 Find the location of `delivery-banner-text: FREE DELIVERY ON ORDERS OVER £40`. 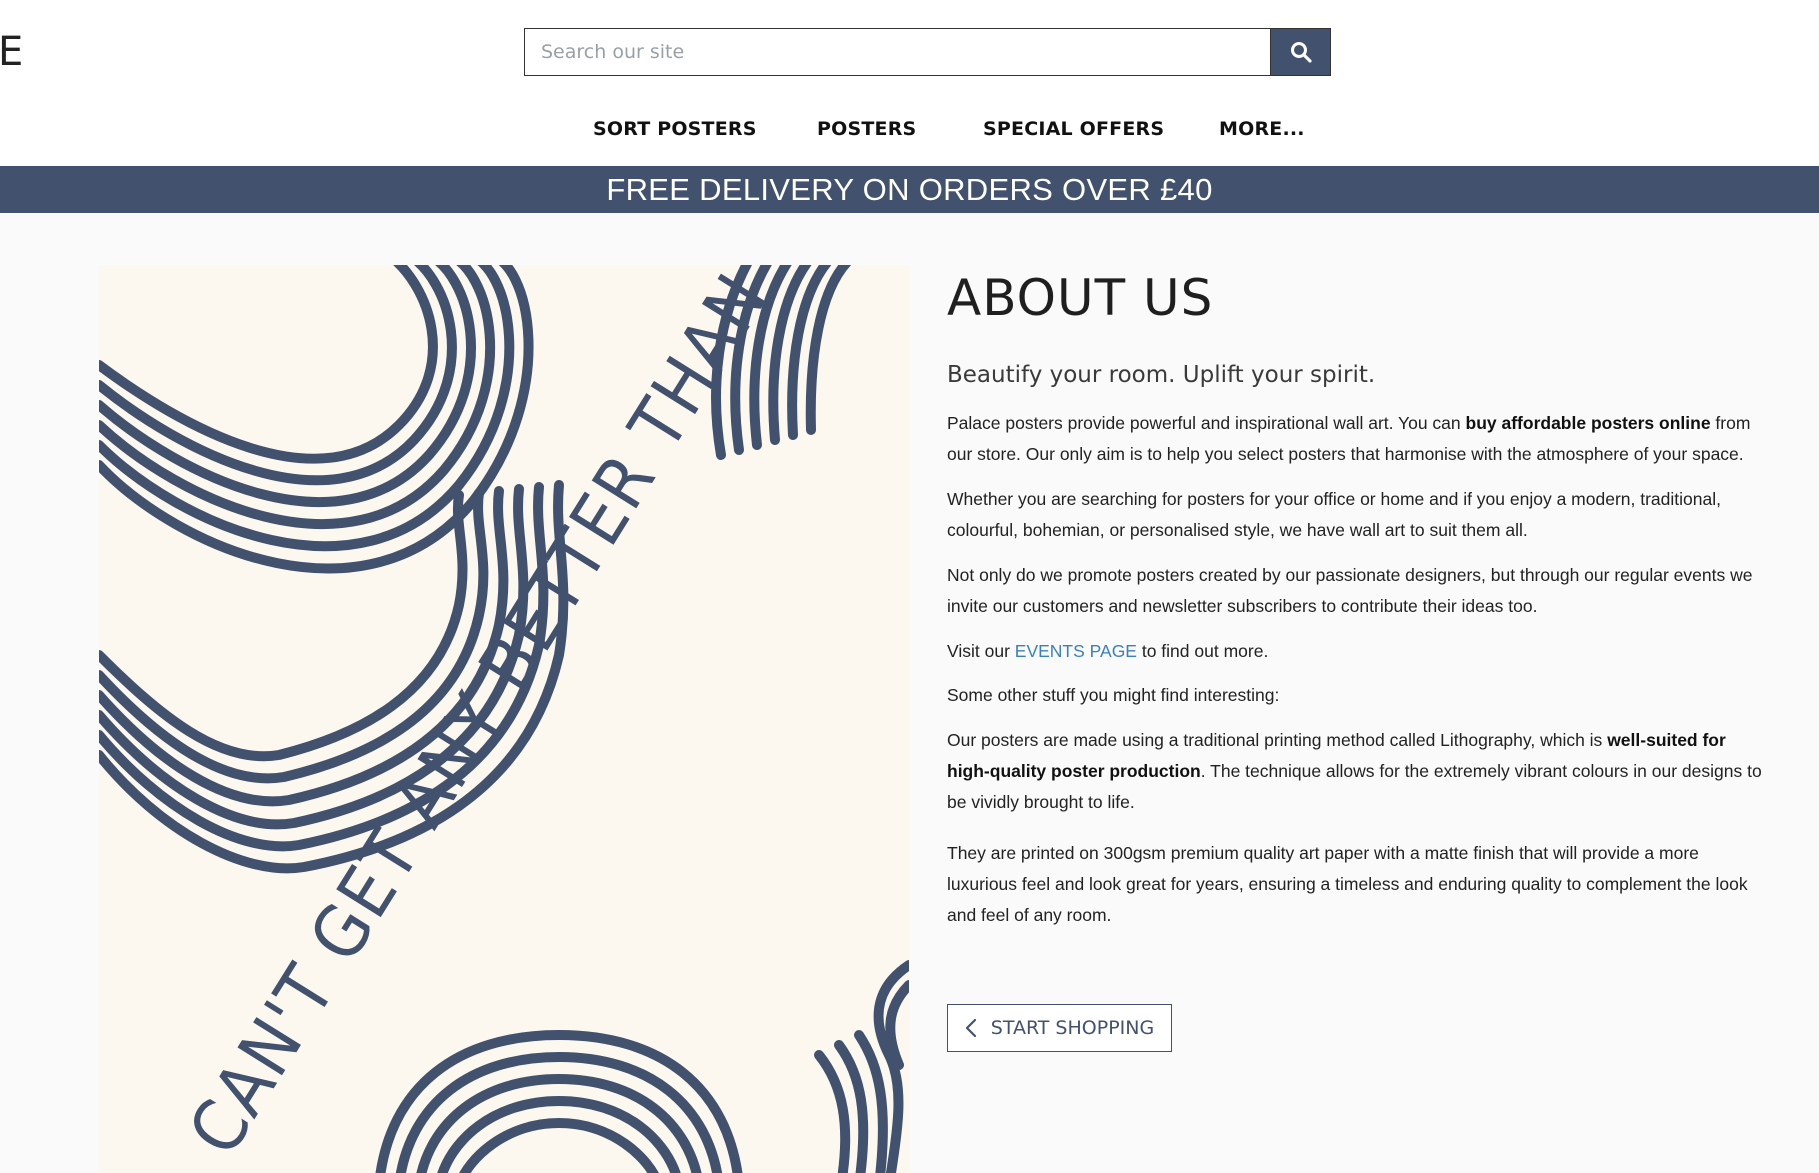

delivery-banner-text: FREE DELIVERY ON ORDERS OVER £40 is located at coordinates (909, 189).